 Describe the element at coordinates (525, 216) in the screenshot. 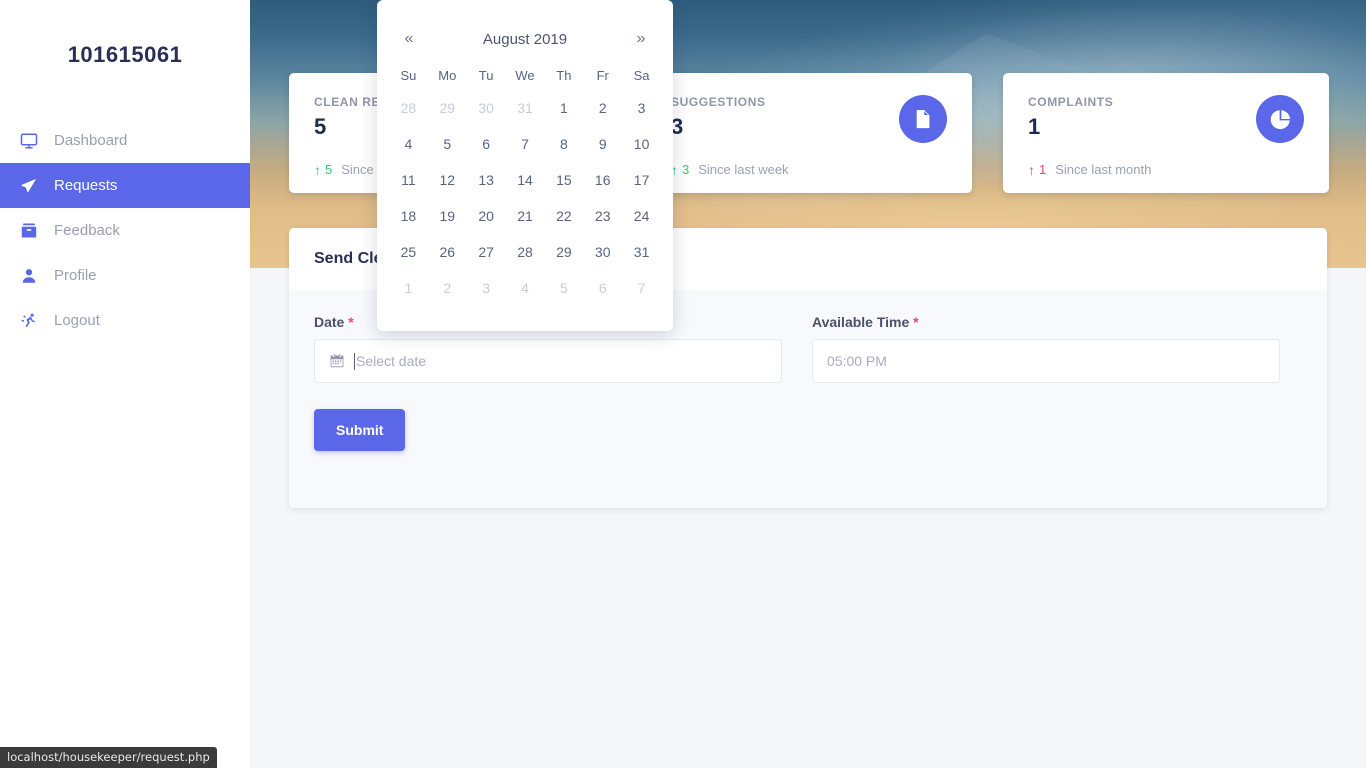

I see `datepicker-day: 21` at that location.